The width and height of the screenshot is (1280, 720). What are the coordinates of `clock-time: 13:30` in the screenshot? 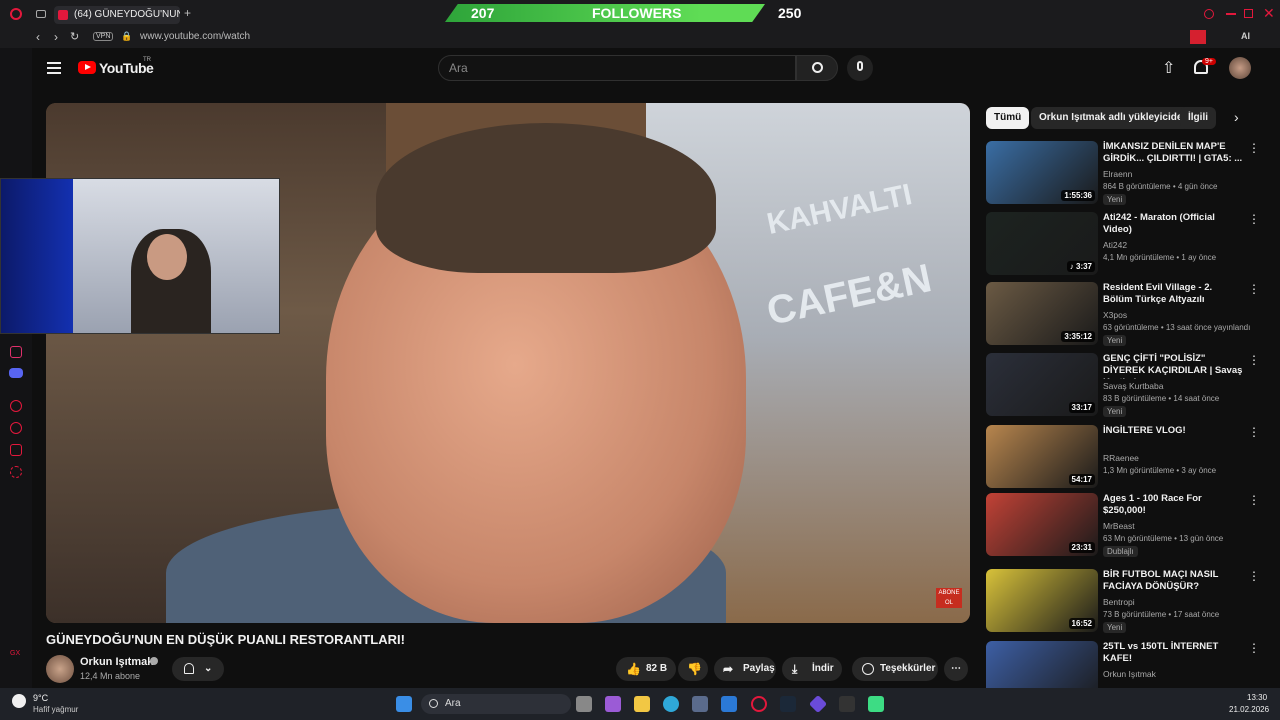 It's located at (1257, 697).